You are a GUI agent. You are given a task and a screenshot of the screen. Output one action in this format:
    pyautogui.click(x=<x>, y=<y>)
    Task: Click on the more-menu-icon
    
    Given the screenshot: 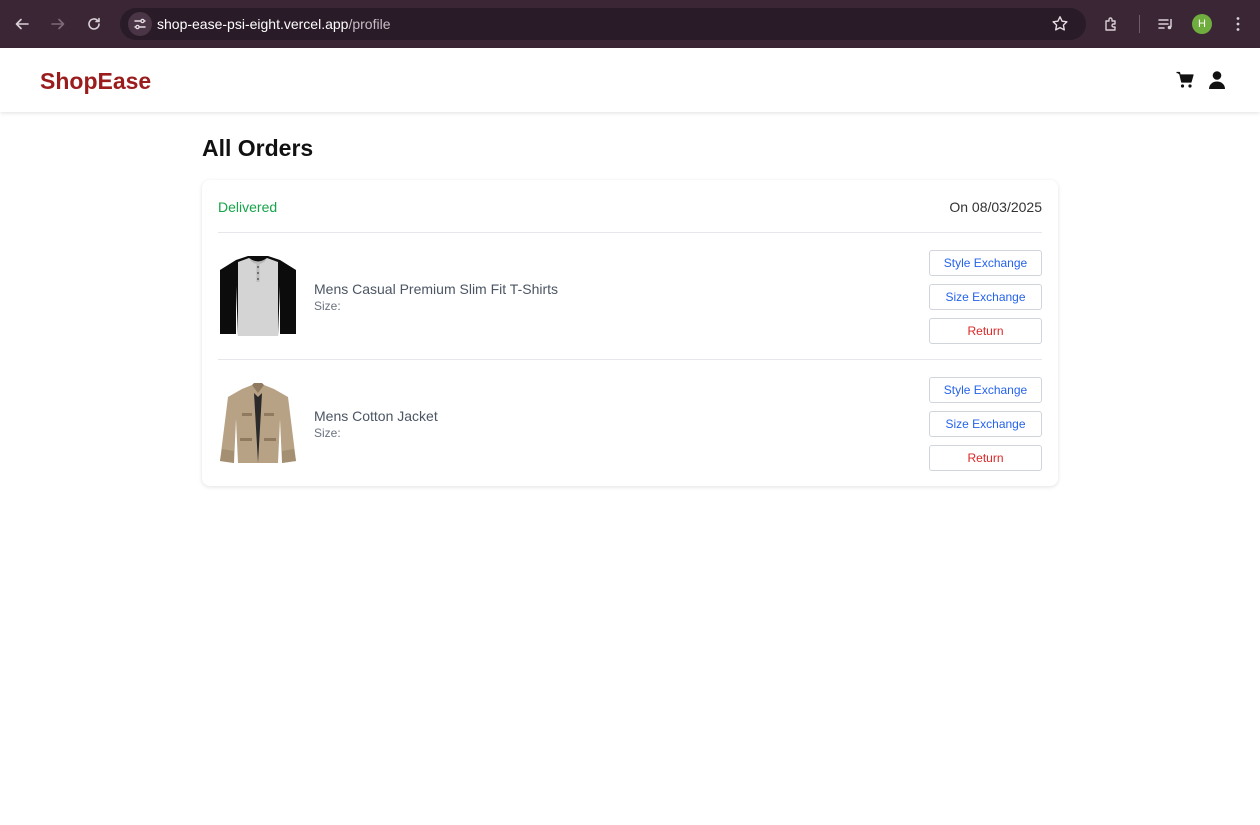 What is the action you would take?
    pyautogui.click(x=1238, y=24)
    